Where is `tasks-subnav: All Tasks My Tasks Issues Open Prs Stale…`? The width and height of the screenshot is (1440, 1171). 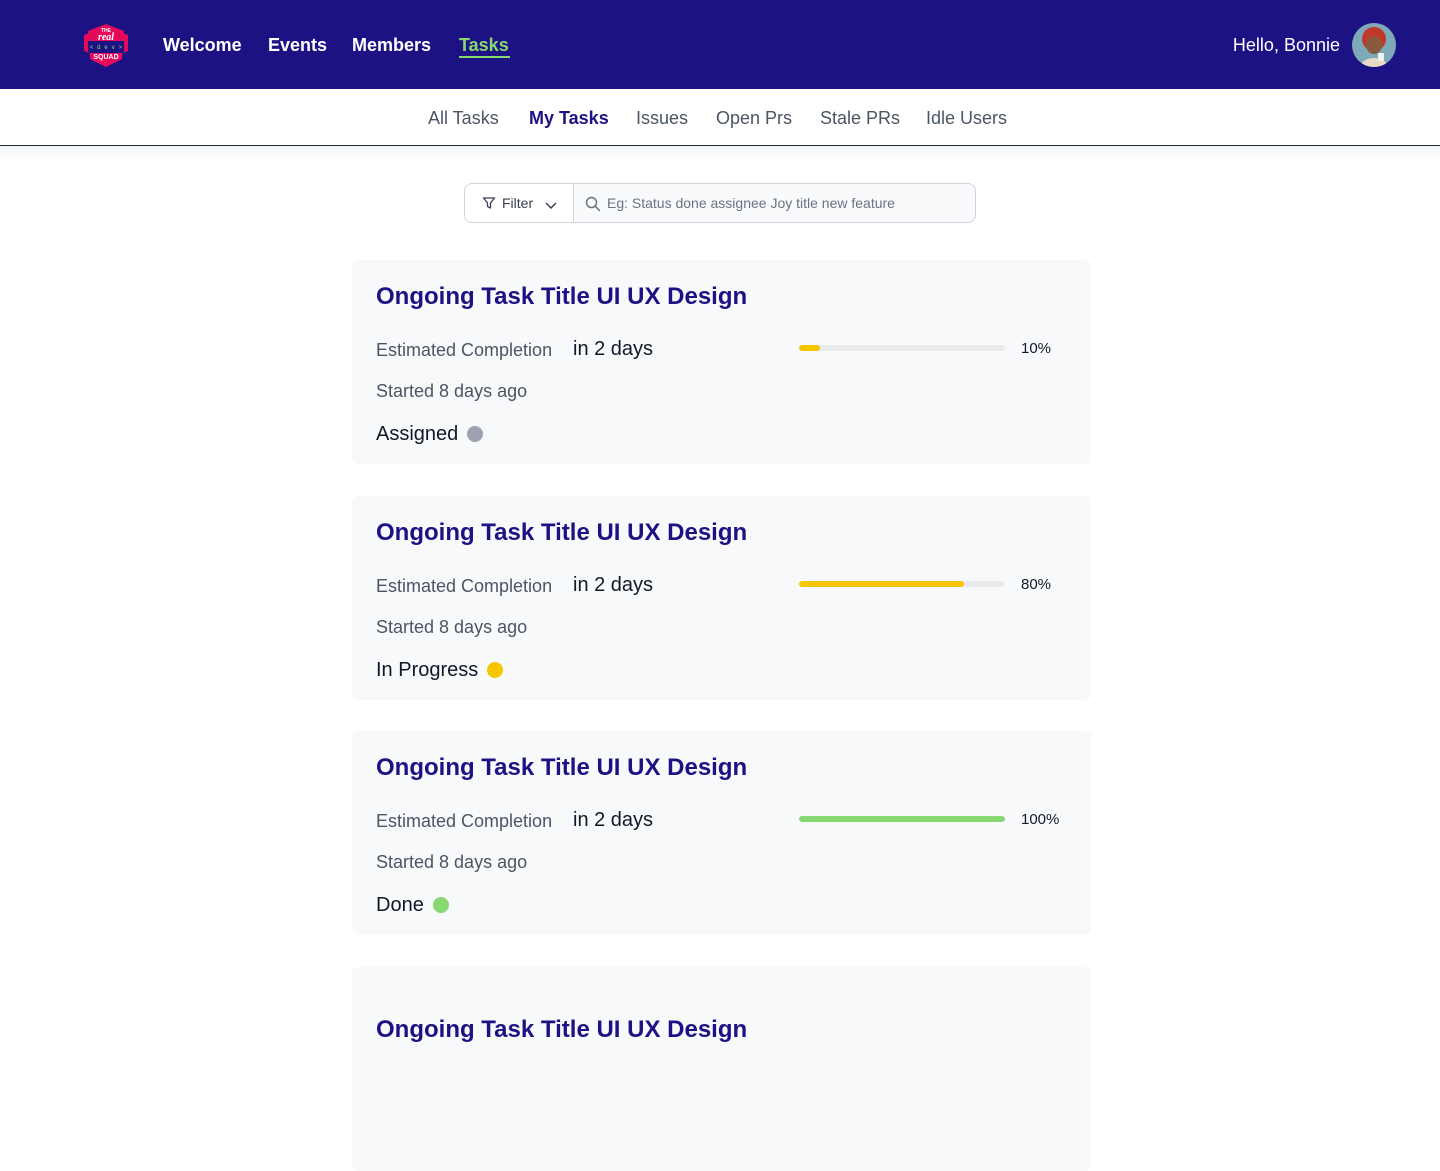 tasks-subnav: All Tasks My Tasks Issues Open Prs Stale… is located at coordinates (720, 117).